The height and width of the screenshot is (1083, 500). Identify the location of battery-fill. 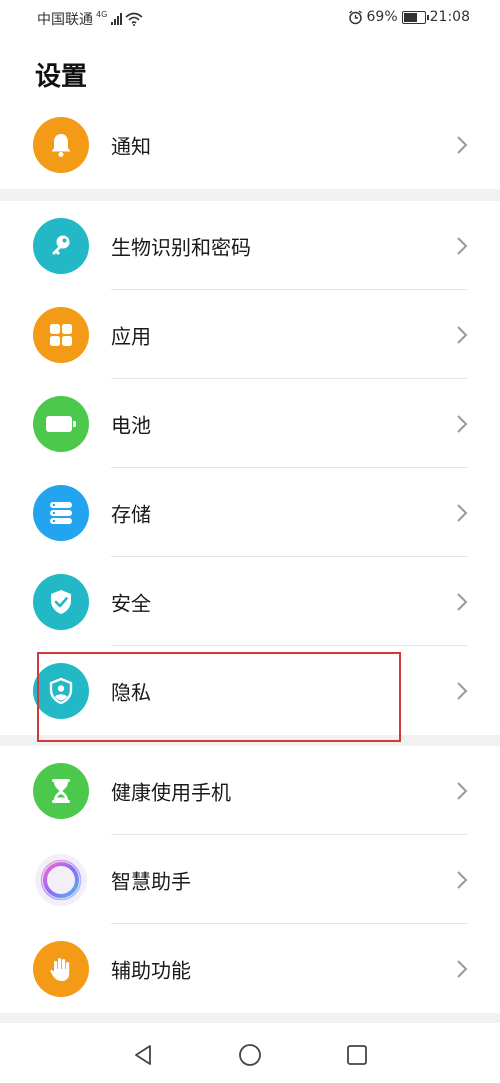
(410, 17).